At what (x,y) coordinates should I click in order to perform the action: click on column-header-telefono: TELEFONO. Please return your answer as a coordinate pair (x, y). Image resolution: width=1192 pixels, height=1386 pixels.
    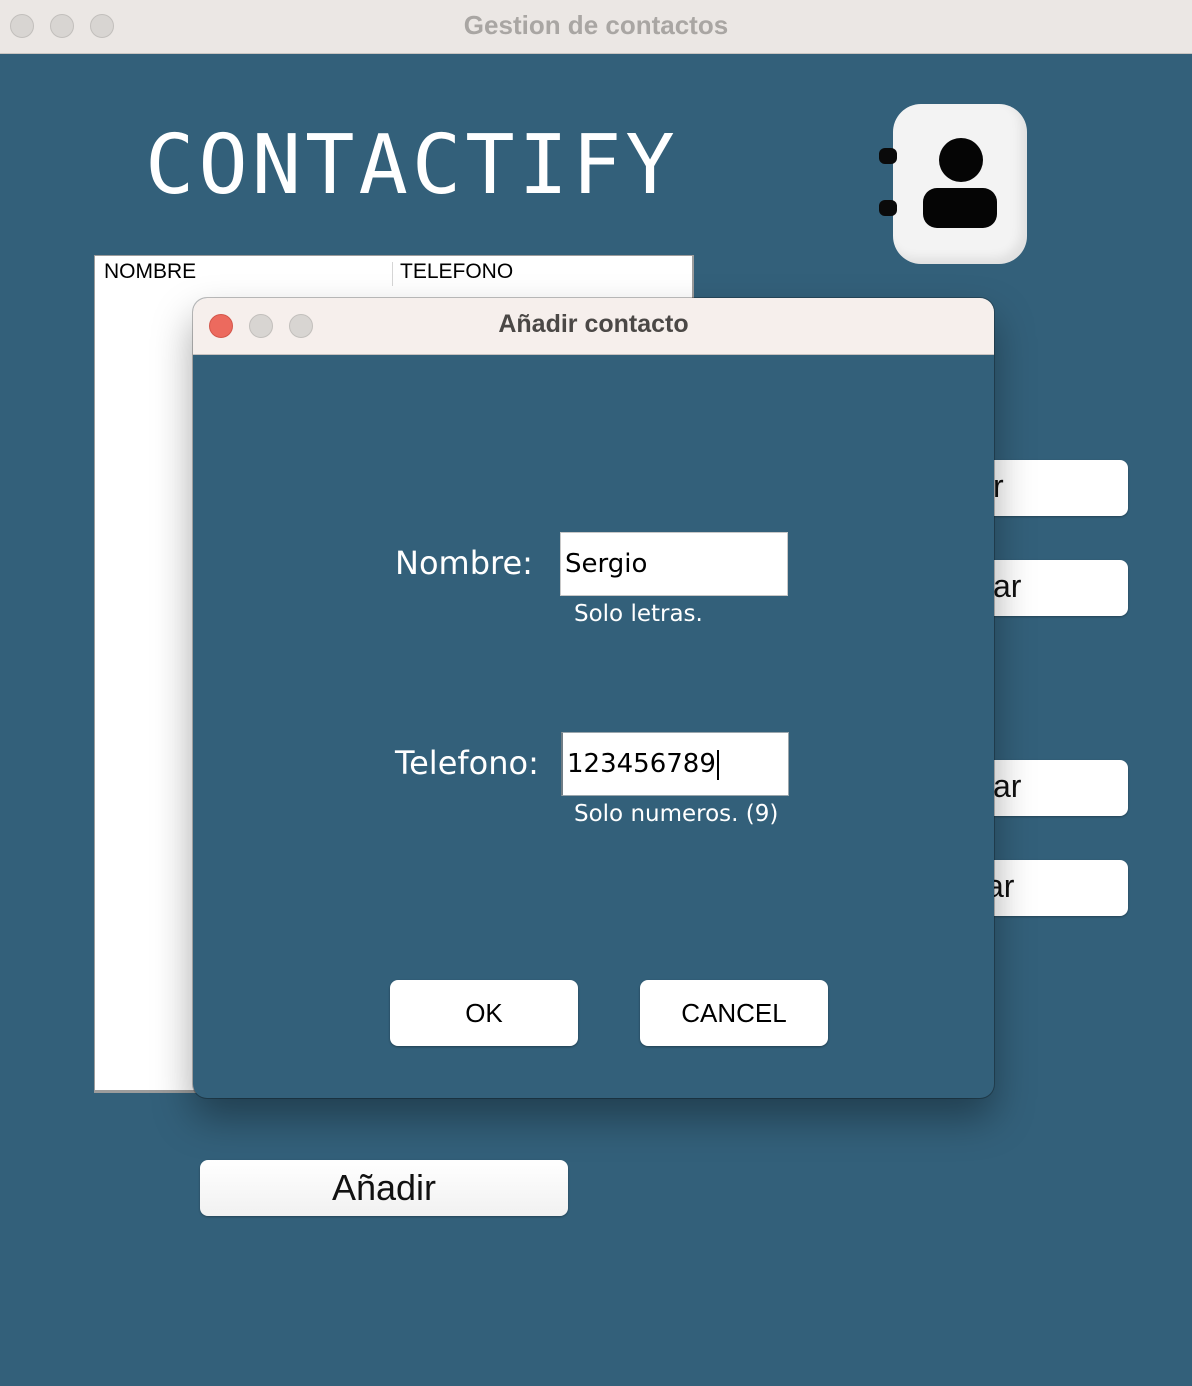
    Looking at the image, I should click on (456, 272).